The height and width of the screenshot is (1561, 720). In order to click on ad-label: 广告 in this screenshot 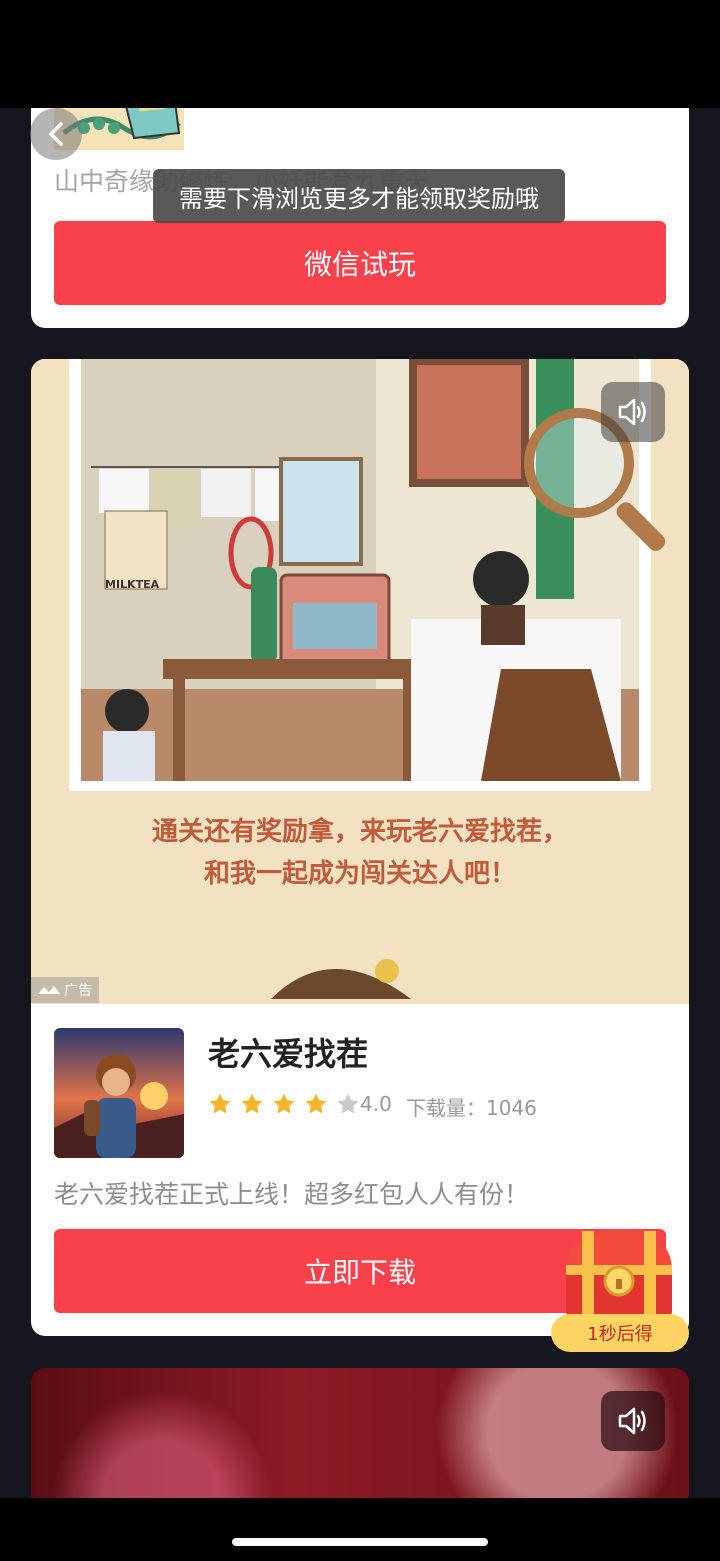, I will do `click(65, 990)`.